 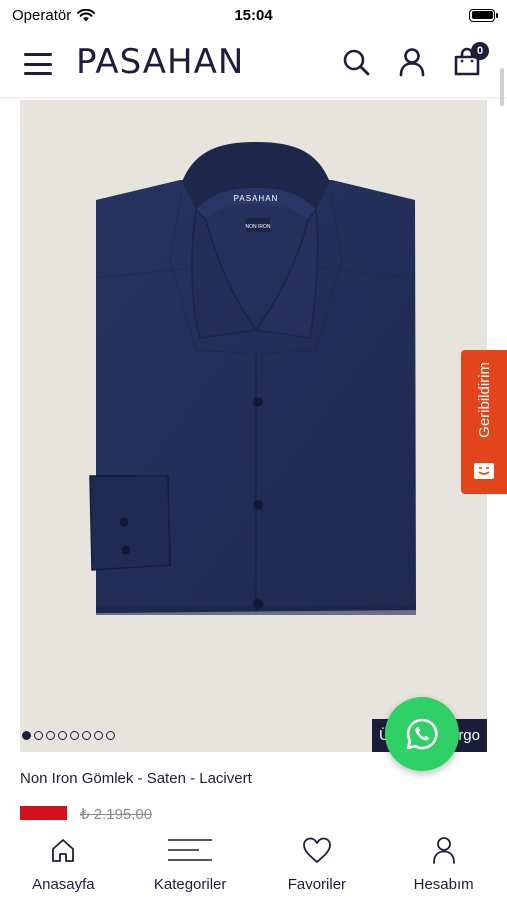 What do you see at coordinates (256, 198) in the screenshot?
I see `shirt-neck-label: PASAHAN` at bounding box center [256, 198].